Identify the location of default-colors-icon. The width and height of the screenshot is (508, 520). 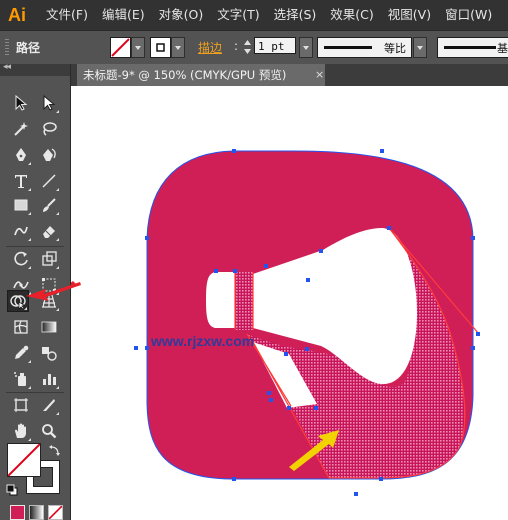
(12, 490).